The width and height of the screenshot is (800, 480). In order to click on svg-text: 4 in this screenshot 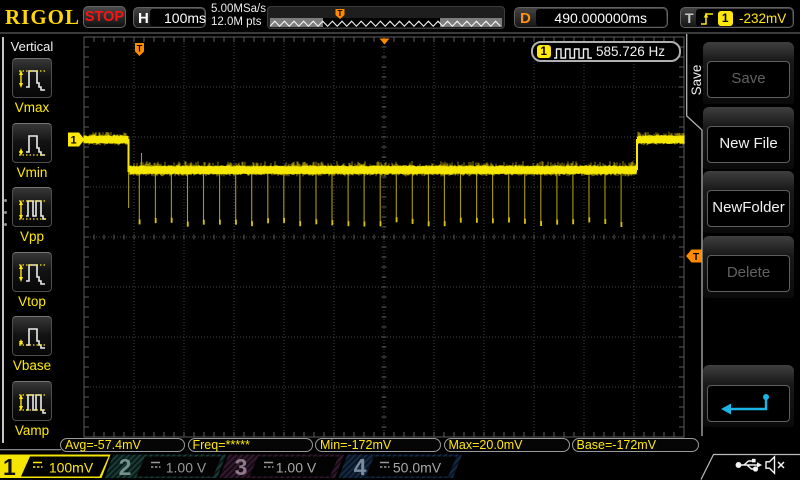, I will do `click(360, 467)`.